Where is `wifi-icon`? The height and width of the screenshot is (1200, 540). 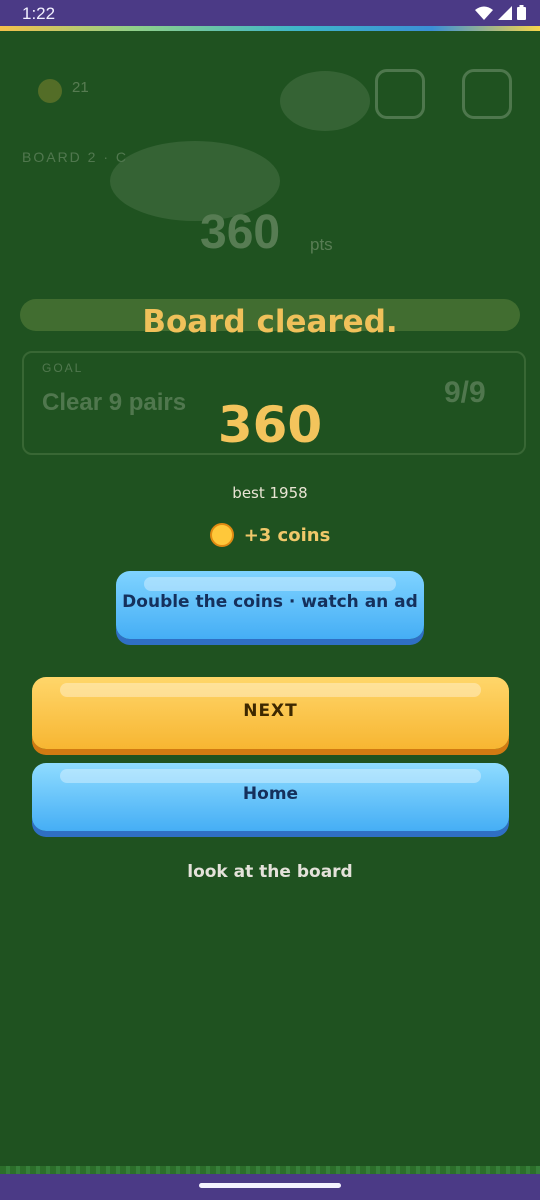 wifi-icon is located at coordinates (484, 13).